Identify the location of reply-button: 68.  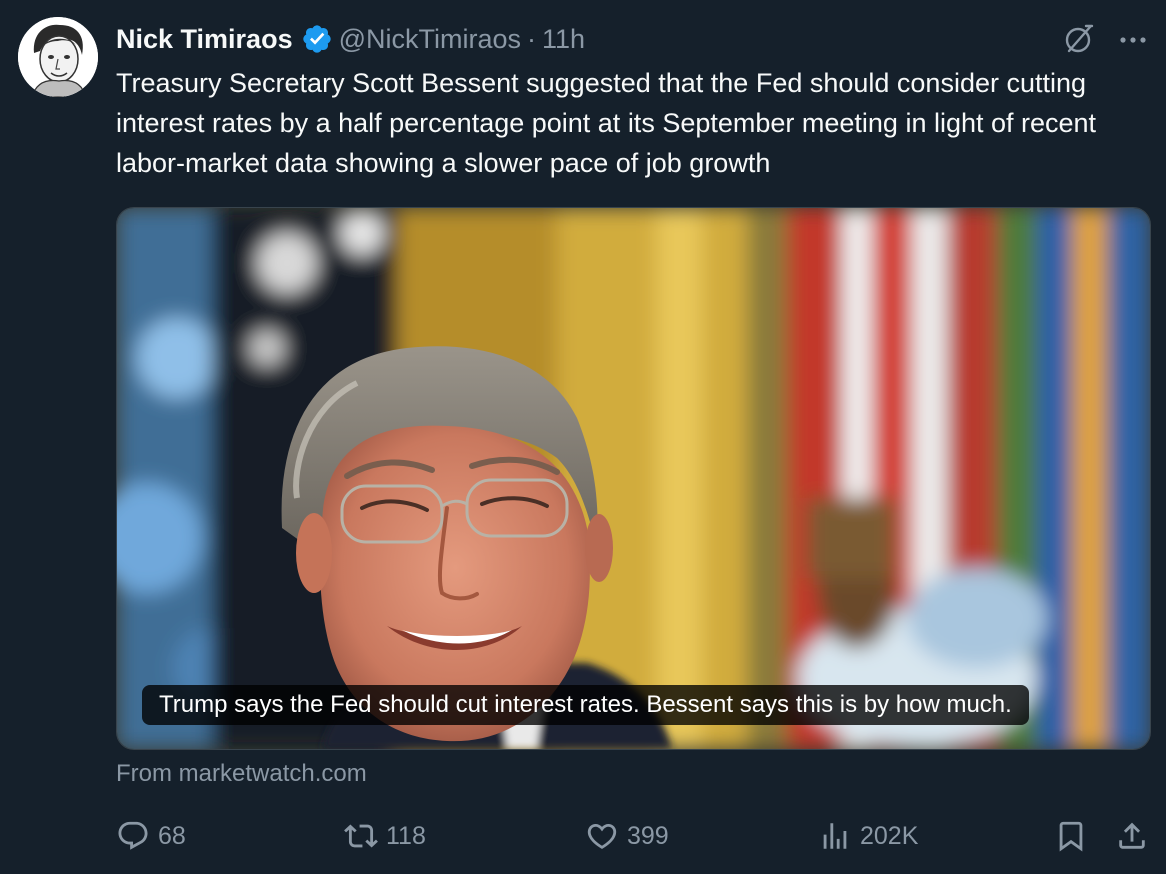
(151, 836).